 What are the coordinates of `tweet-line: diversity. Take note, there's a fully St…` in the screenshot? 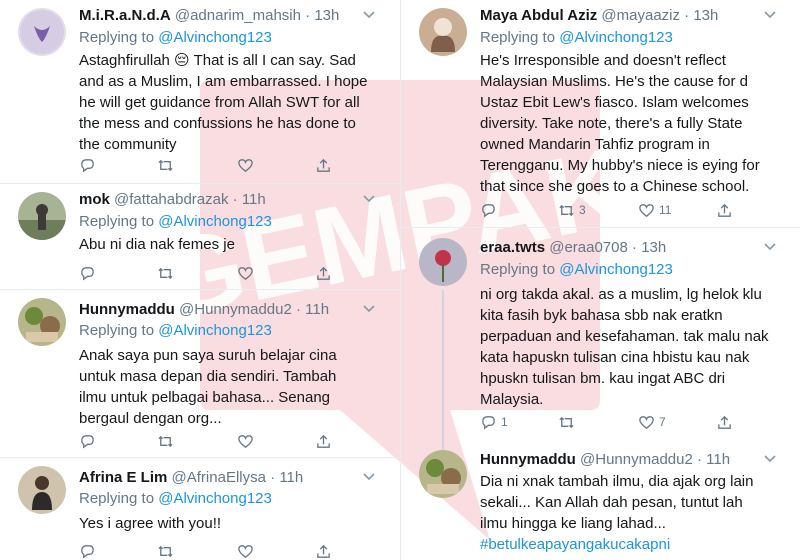 It's located at (611, 123).